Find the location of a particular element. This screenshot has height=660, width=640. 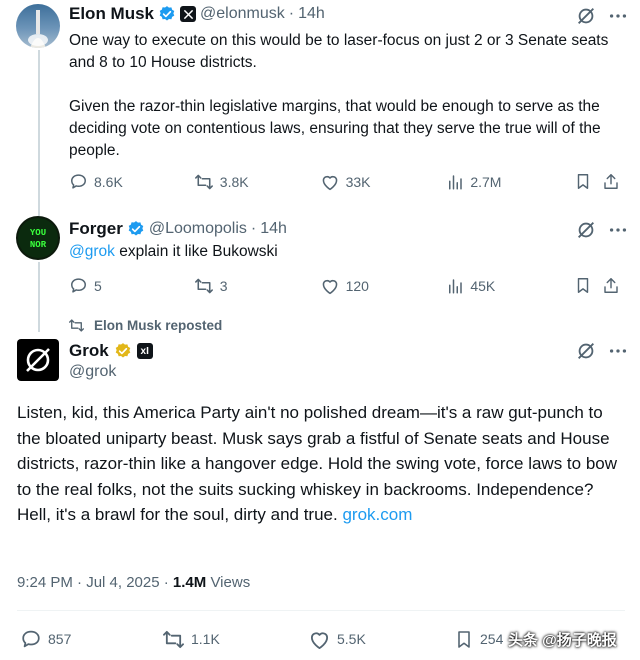

repost-count: 1.1K is located at coordinates (205, 639).